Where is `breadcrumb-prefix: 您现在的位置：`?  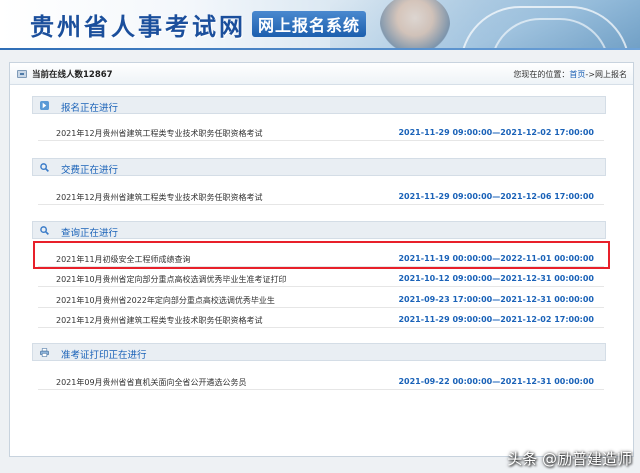
breadcrumb-prefix: 您现在的位置： is located at coordinates (541, 74).